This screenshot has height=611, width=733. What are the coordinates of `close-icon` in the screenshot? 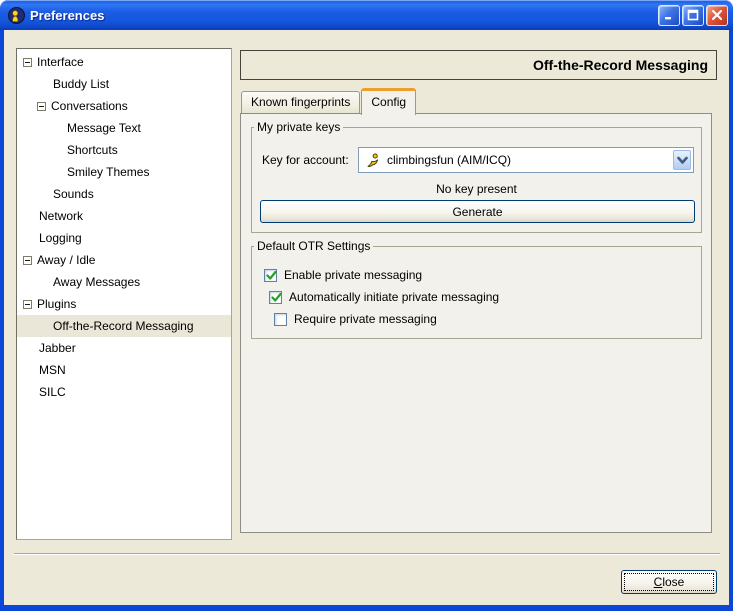 It's located at (717, 15).